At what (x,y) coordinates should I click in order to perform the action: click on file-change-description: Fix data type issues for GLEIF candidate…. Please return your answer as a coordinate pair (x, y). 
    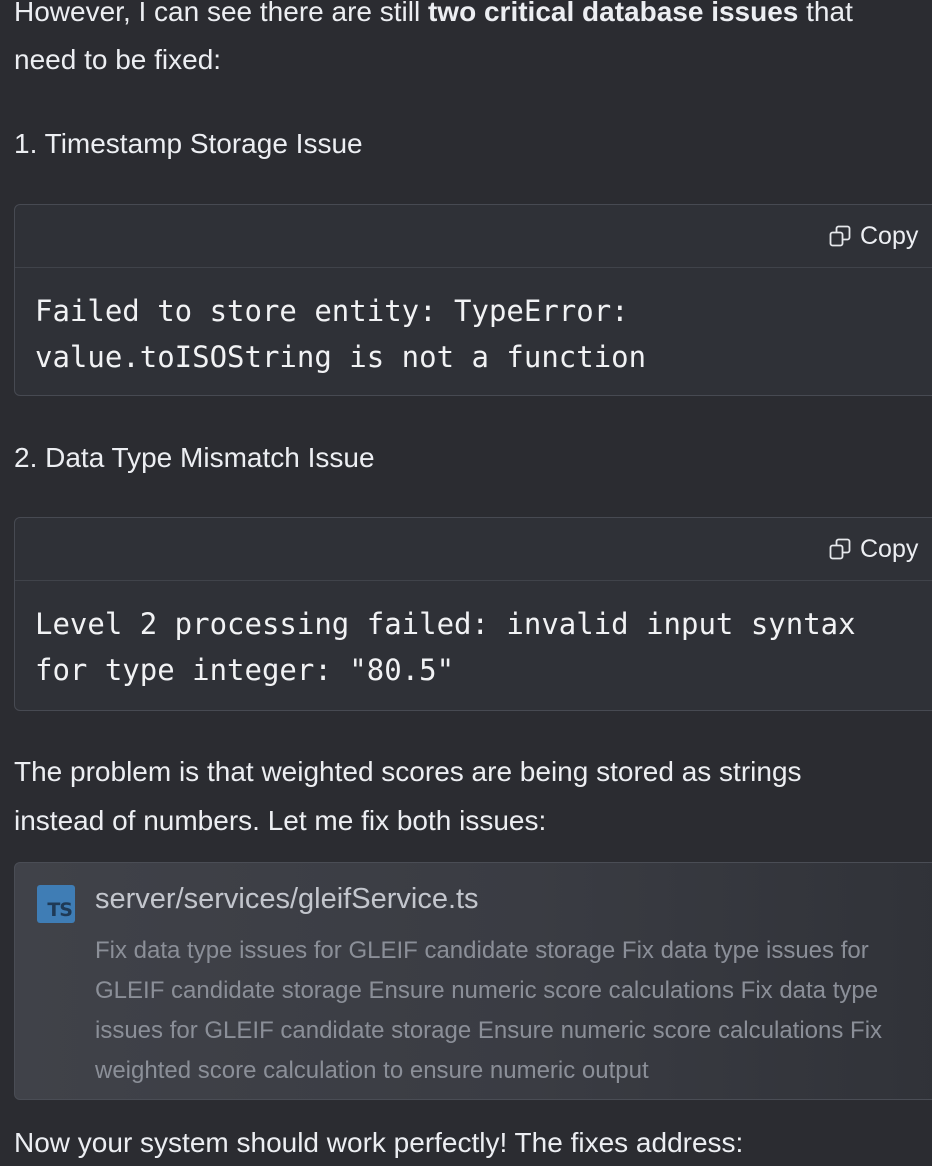
    Looking at the image, I should click on (489, 1010).